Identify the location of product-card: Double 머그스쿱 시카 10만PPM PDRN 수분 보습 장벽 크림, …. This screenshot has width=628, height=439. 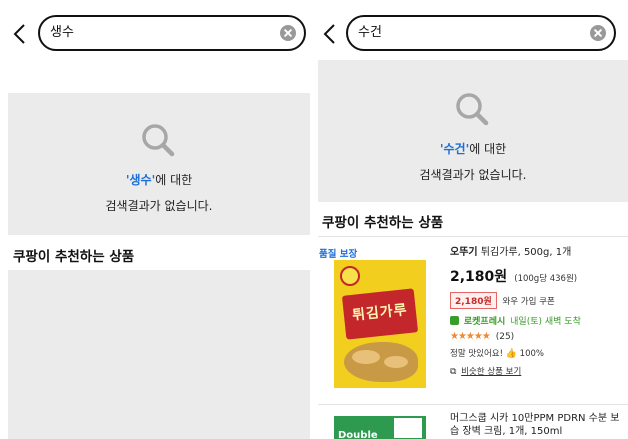
(473, 425).